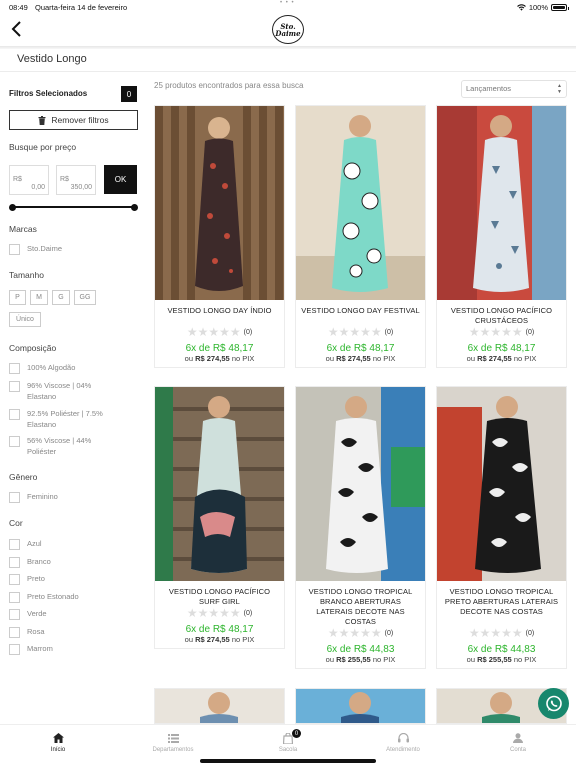 Image resolution: width=576 pixels, height=768 pixels. What do you see at coordinates (43, 147) in the screenshot?
I see `price-filter-title: Busque por preço` at bounding box center [43, 147].